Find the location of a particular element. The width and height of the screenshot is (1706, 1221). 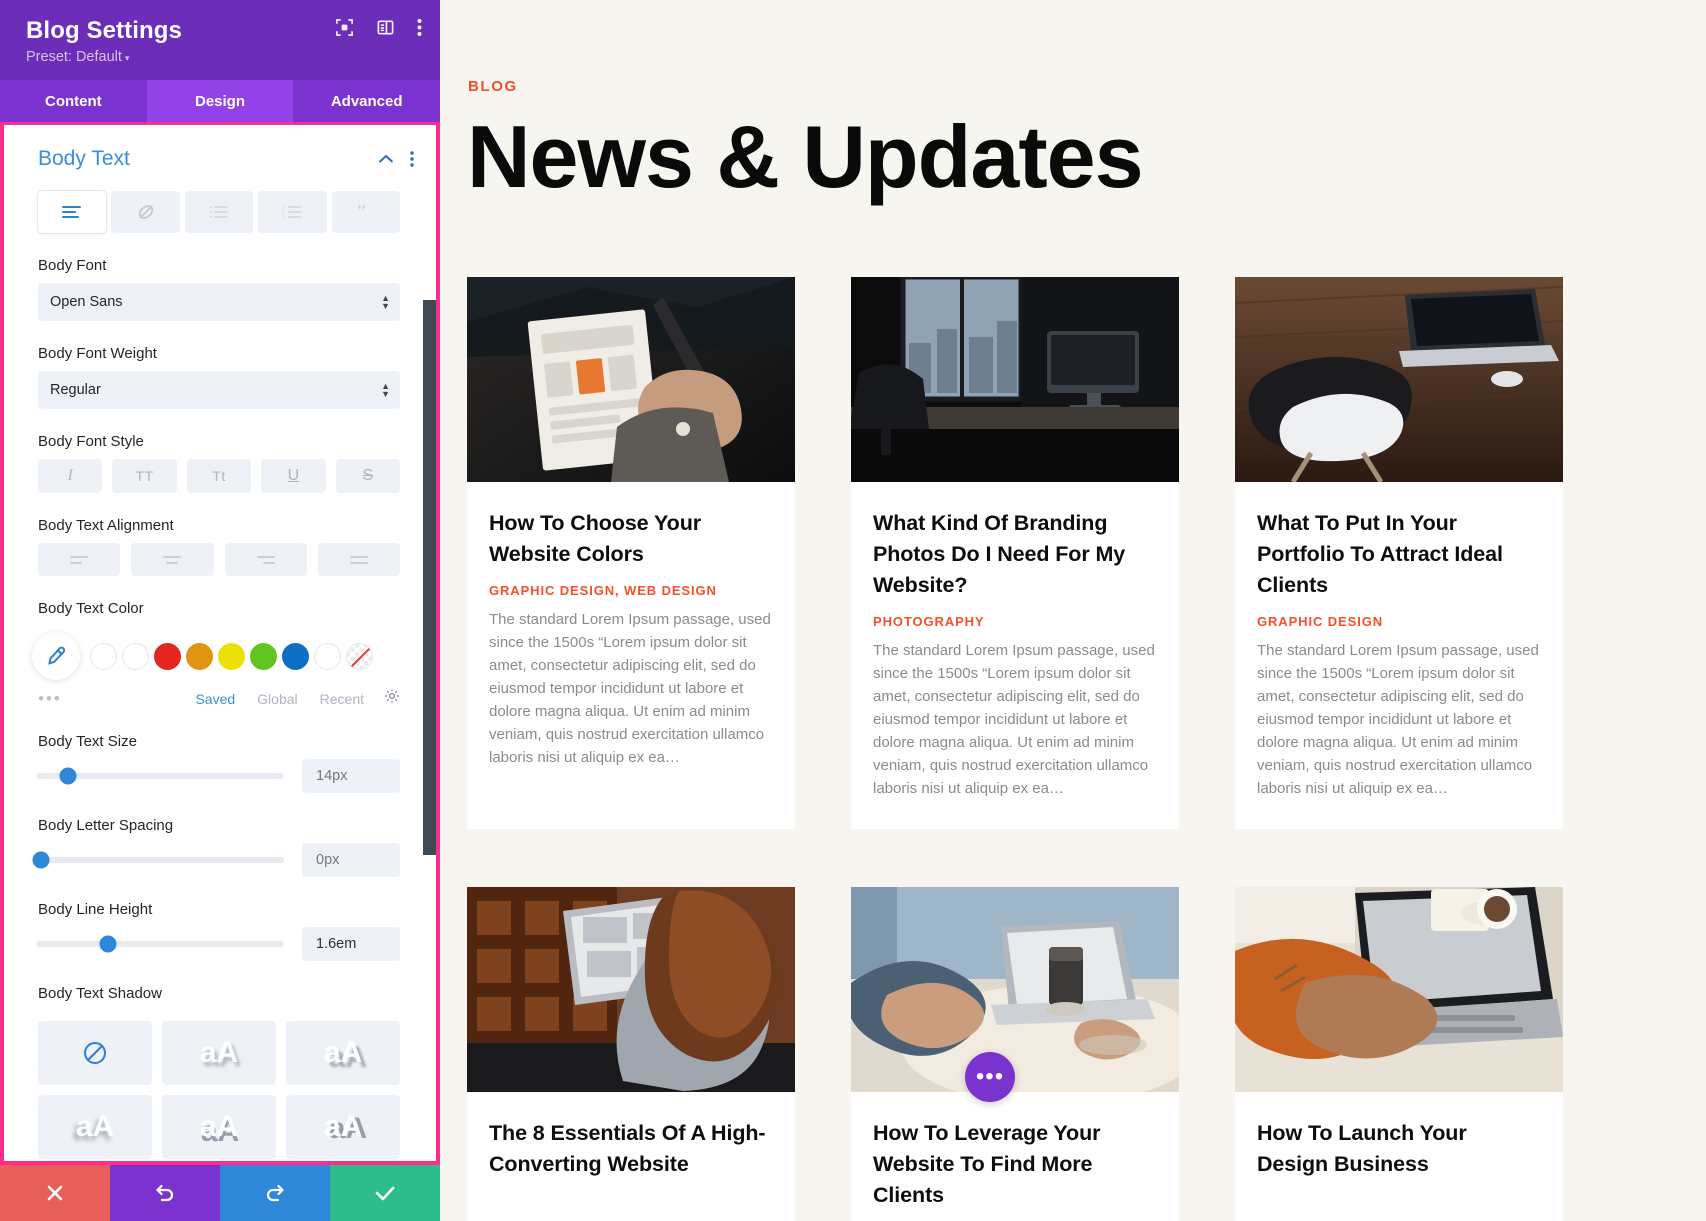

redo-button is located at coordinates (275, 1193).